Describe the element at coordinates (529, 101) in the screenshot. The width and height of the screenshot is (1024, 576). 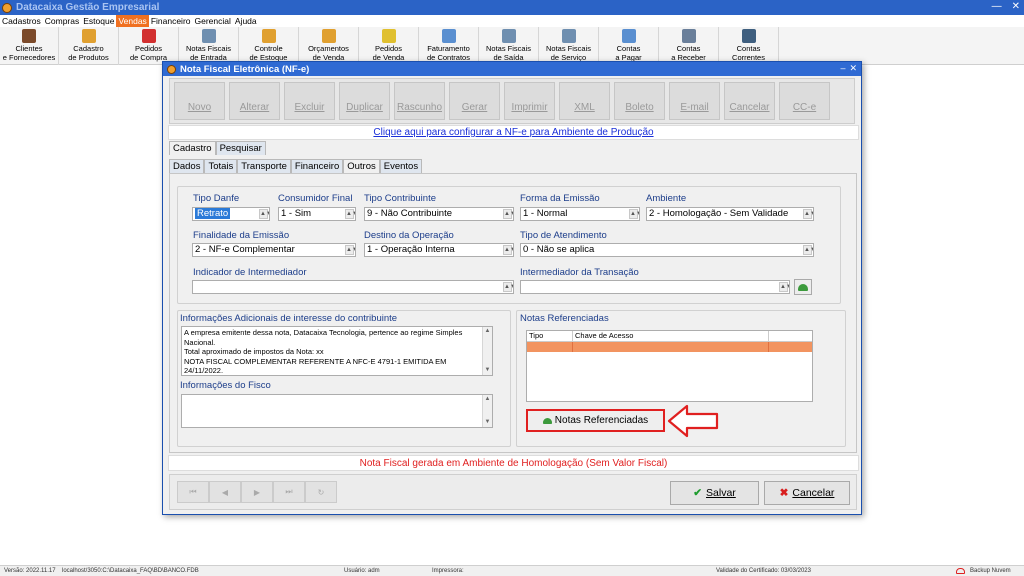
I see `action-imprimir-button: Imprimir` at that location.